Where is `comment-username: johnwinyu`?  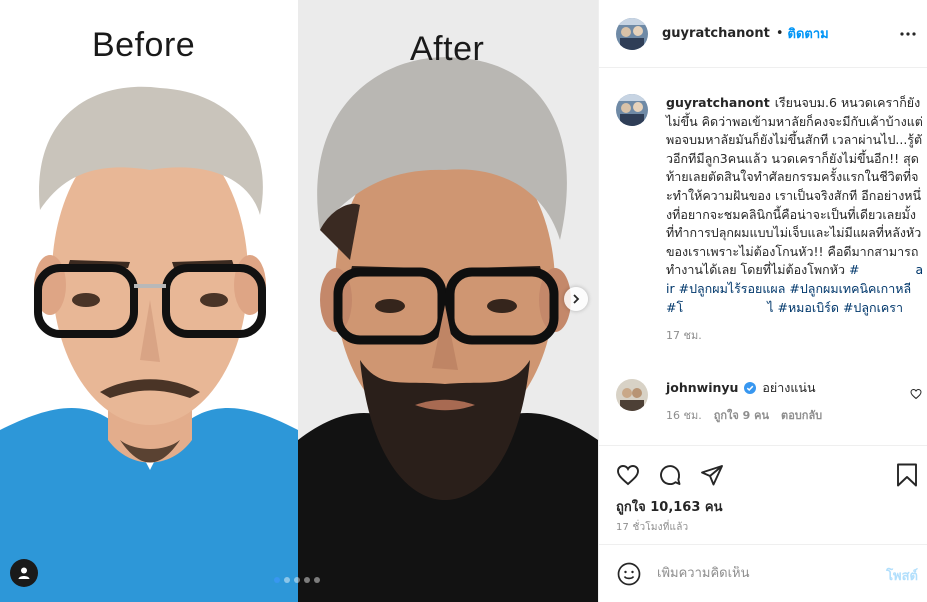
comment-username: johnwinyu is located at coordinates (702, 387).